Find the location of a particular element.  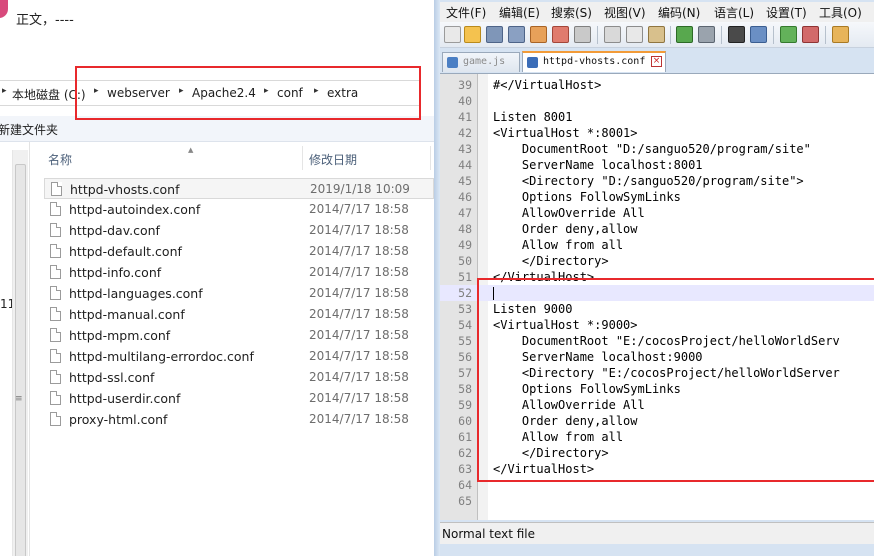

sort-caret-icon: ▲ is located at coordinates (191, 150).